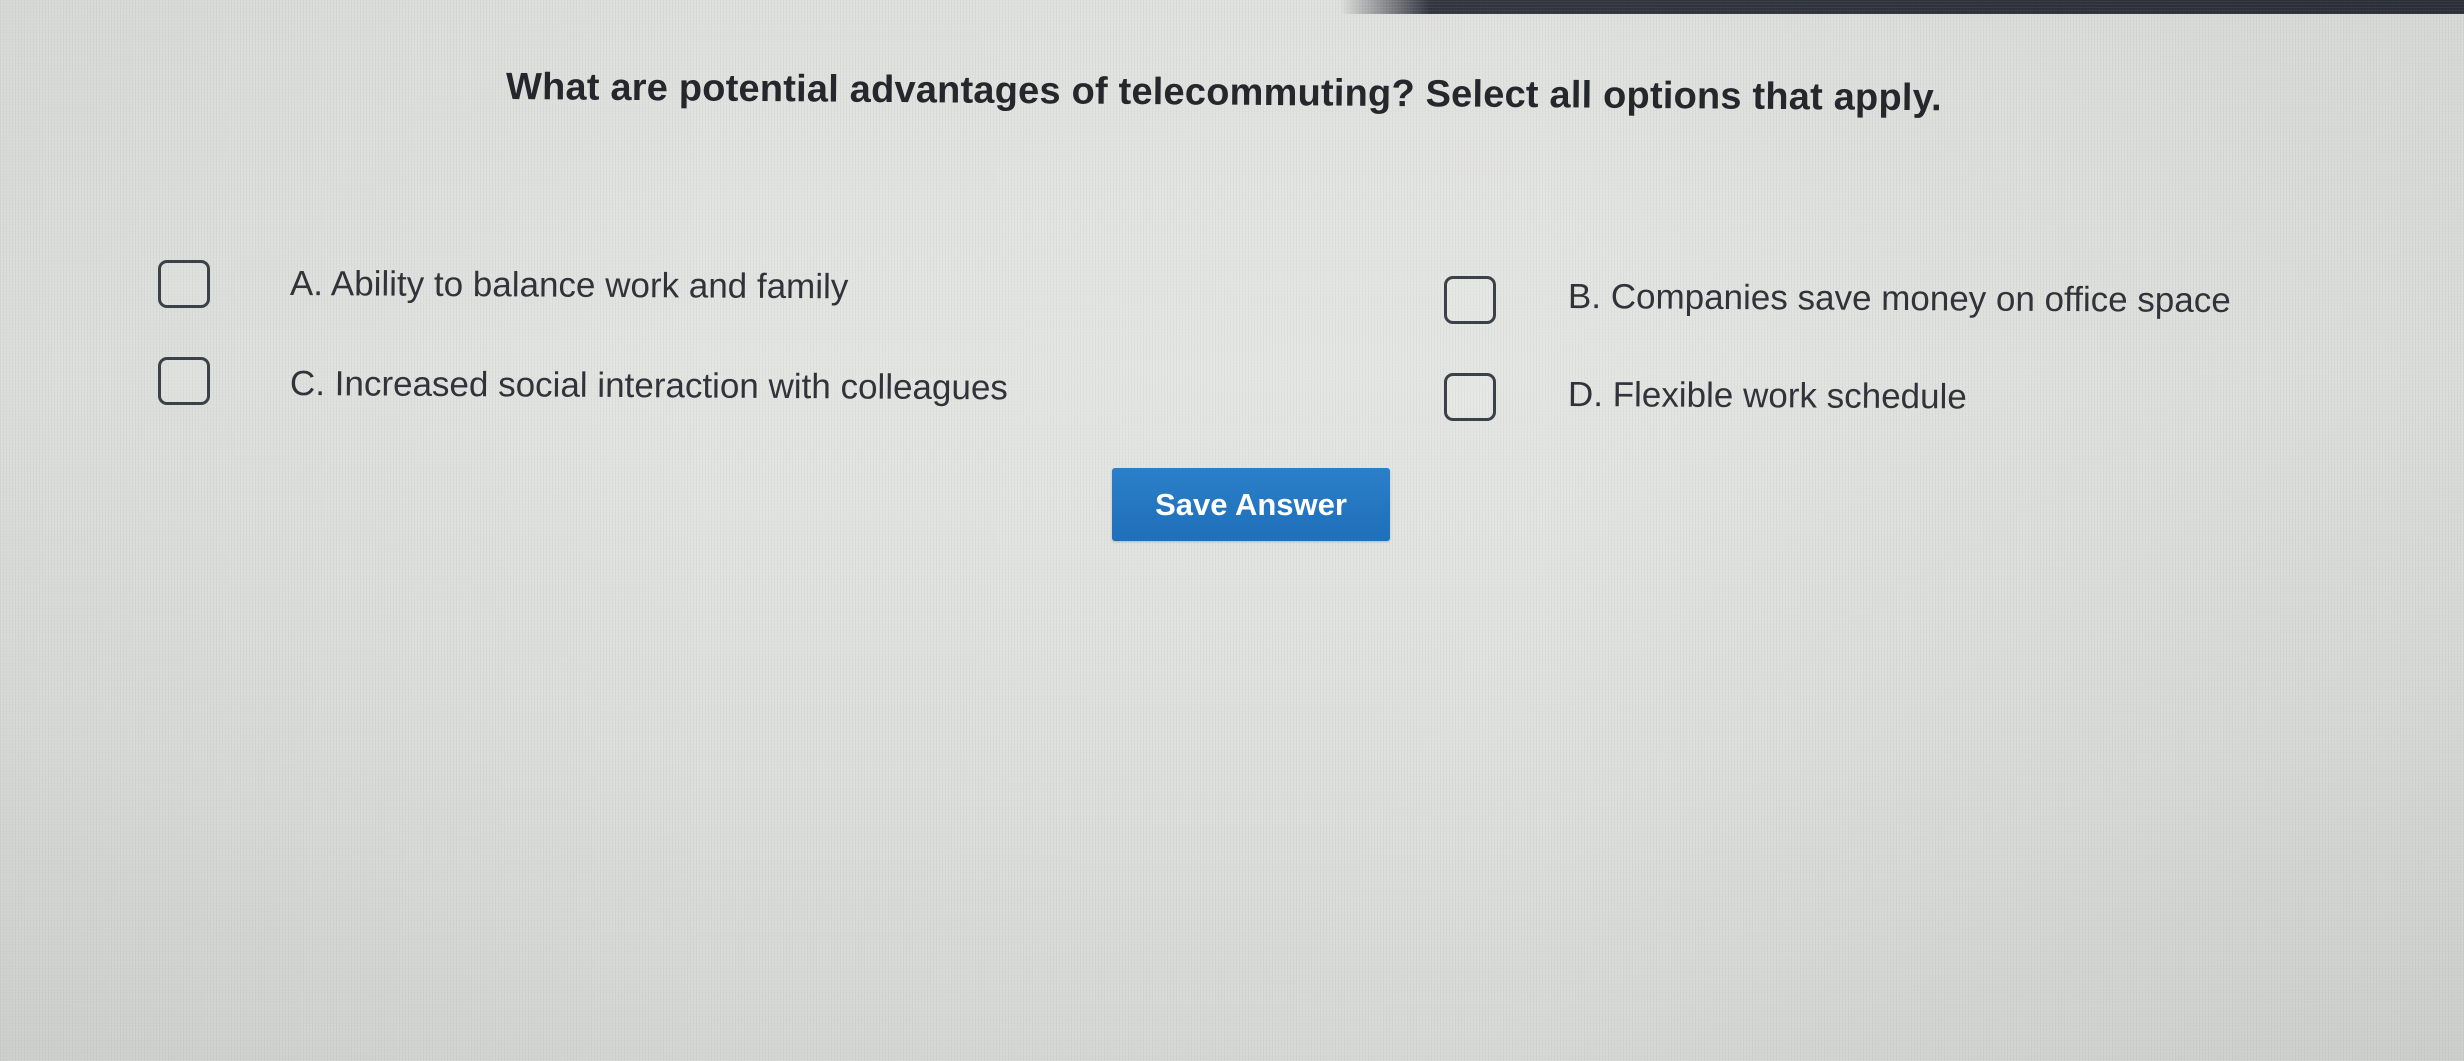 The image size is (2464, 1061). Describe the element at coordinates (184, 381) in the screenshot. I see `option-c-checkbox` at that location.